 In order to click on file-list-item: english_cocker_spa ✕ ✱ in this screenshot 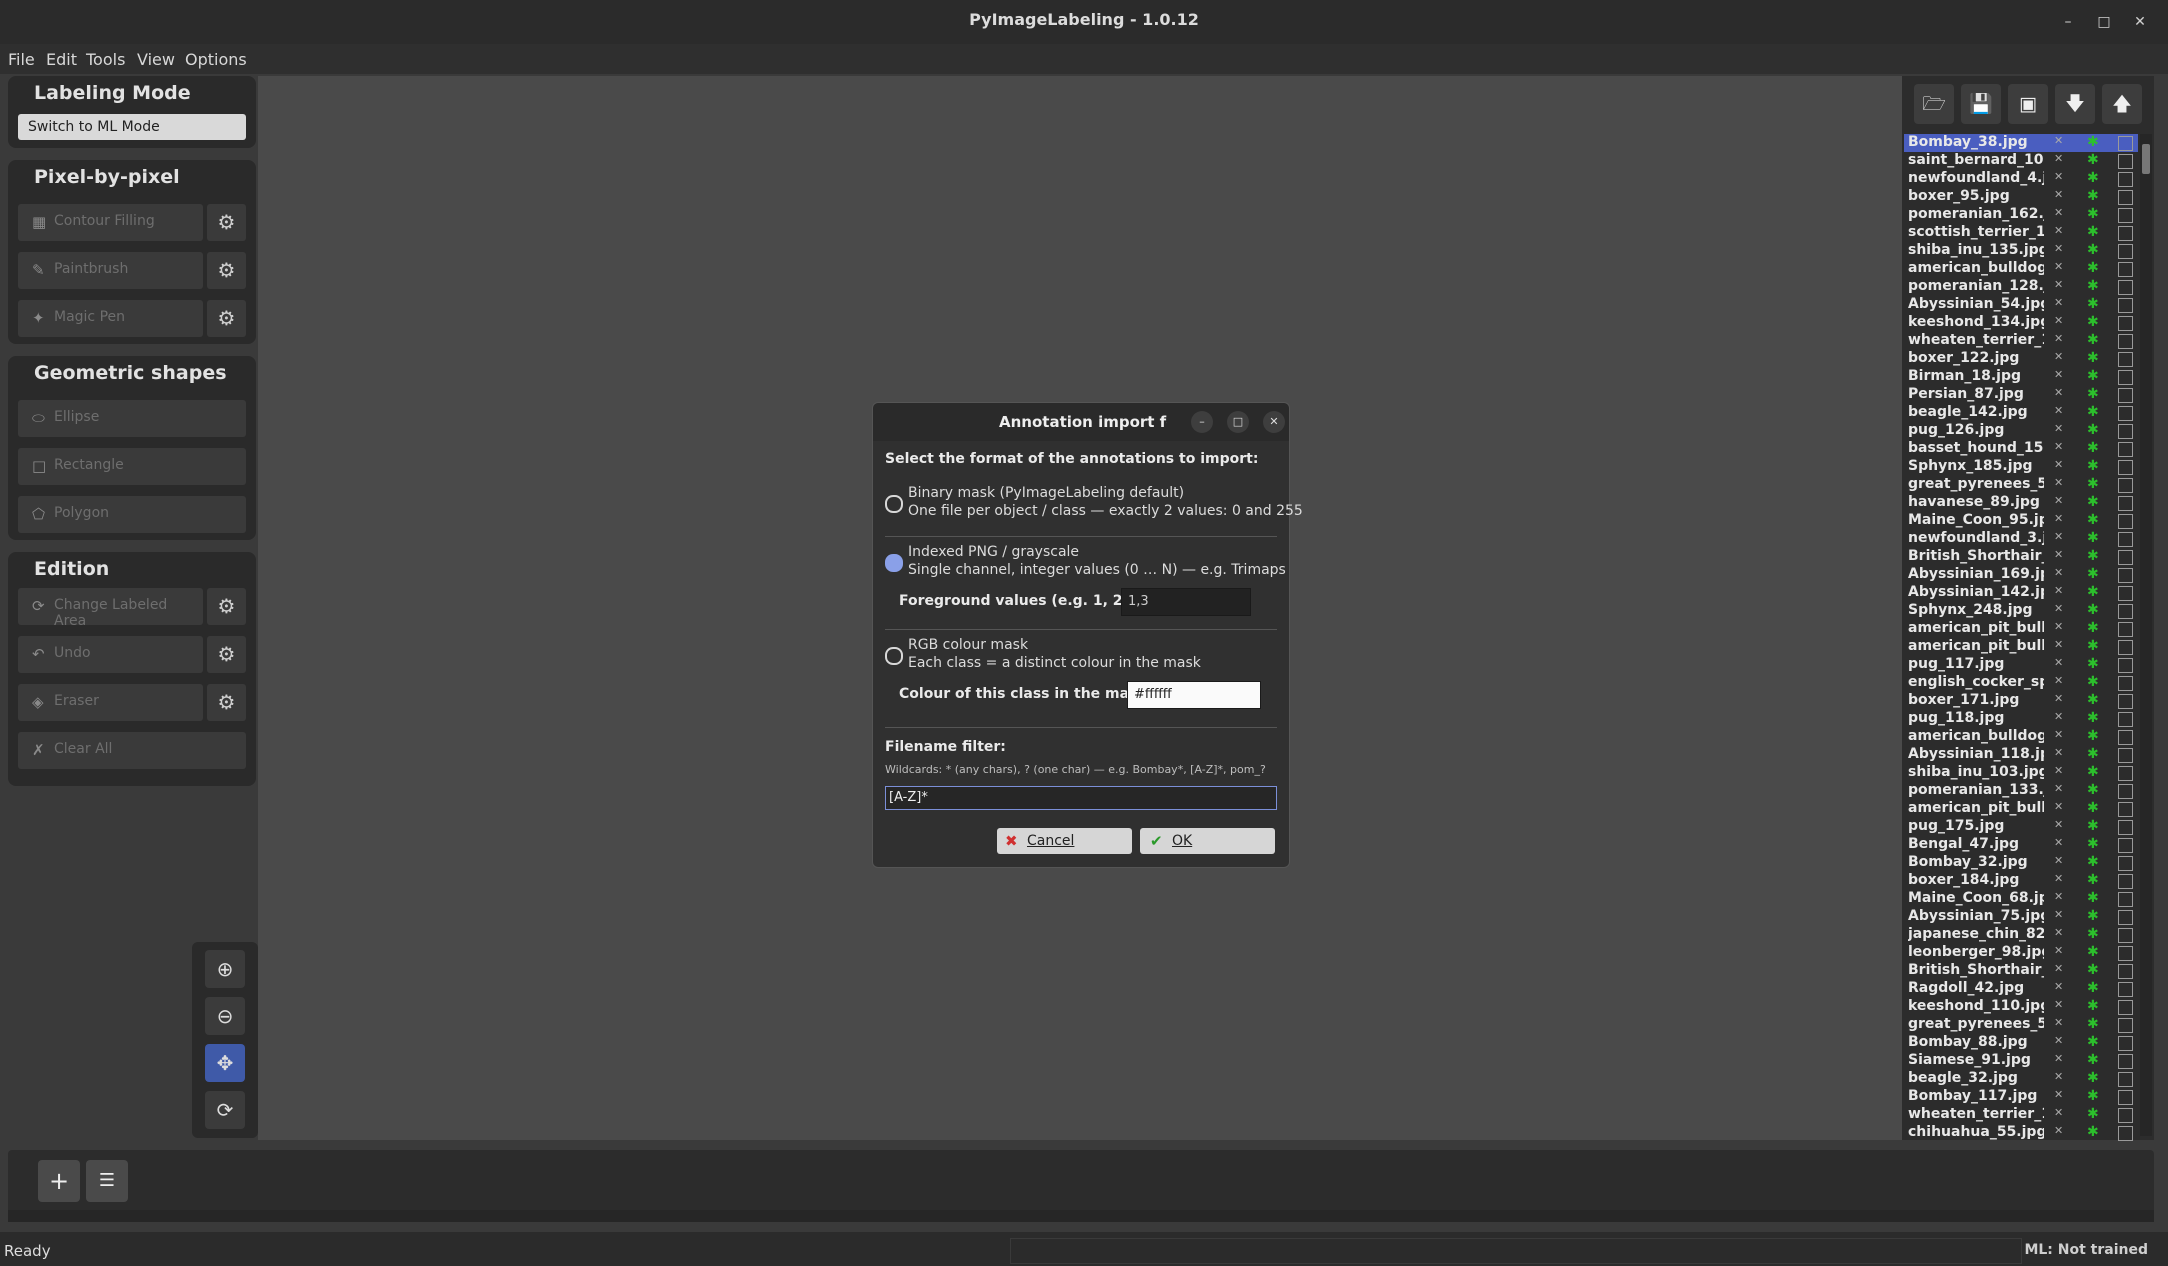, I will do `click(2021, 683)`.